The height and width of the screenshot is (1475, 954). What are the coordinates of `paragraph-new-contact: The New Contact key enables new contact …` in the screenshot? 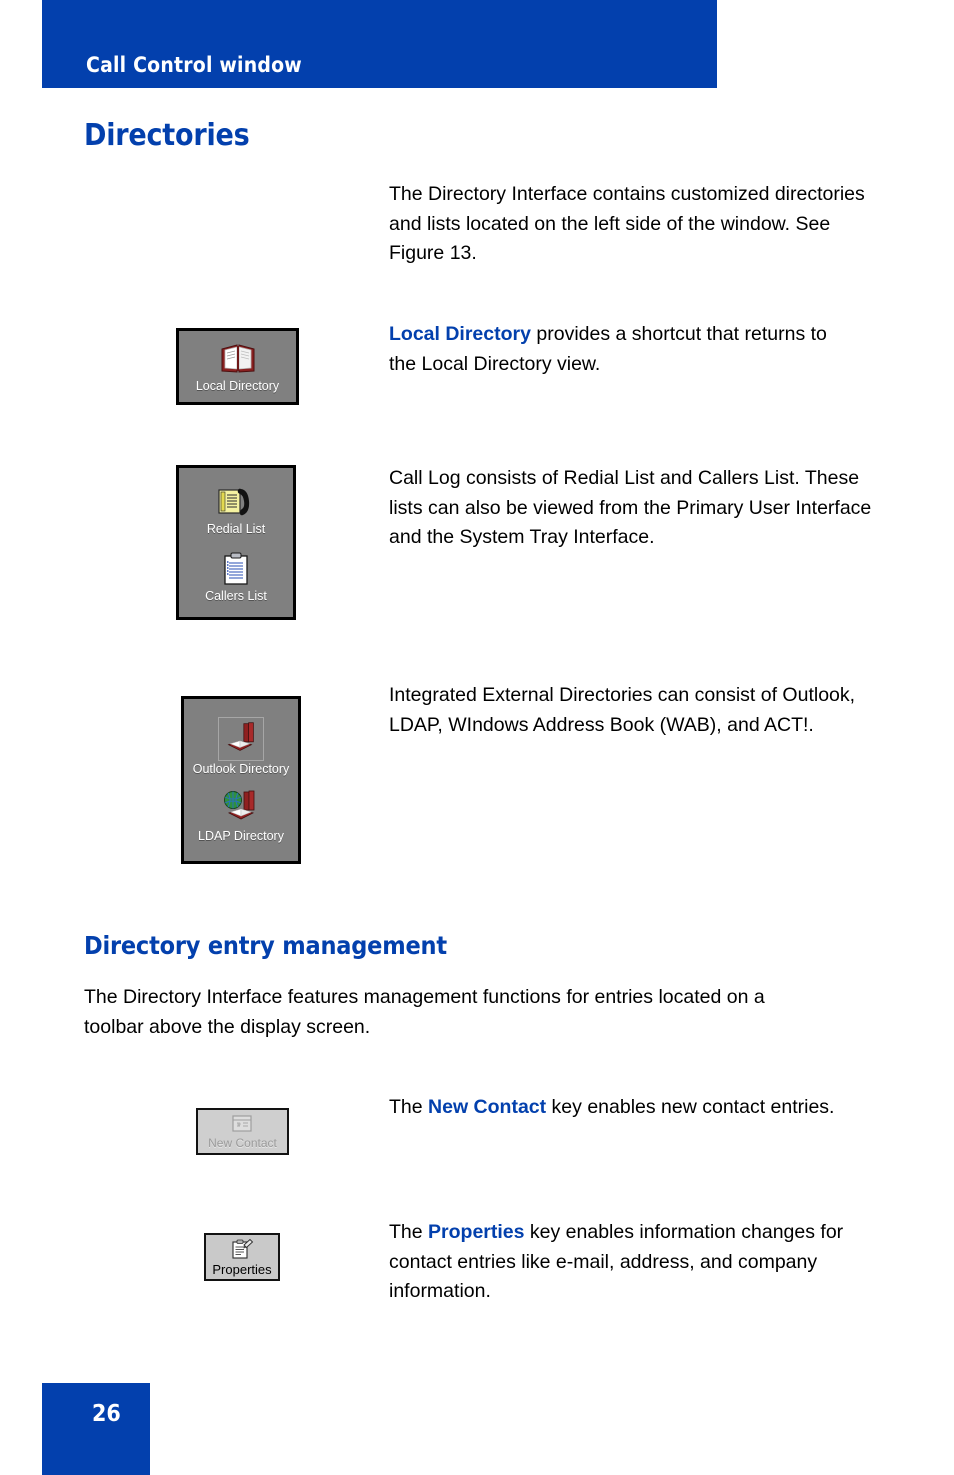 It's located at (629, 1108).